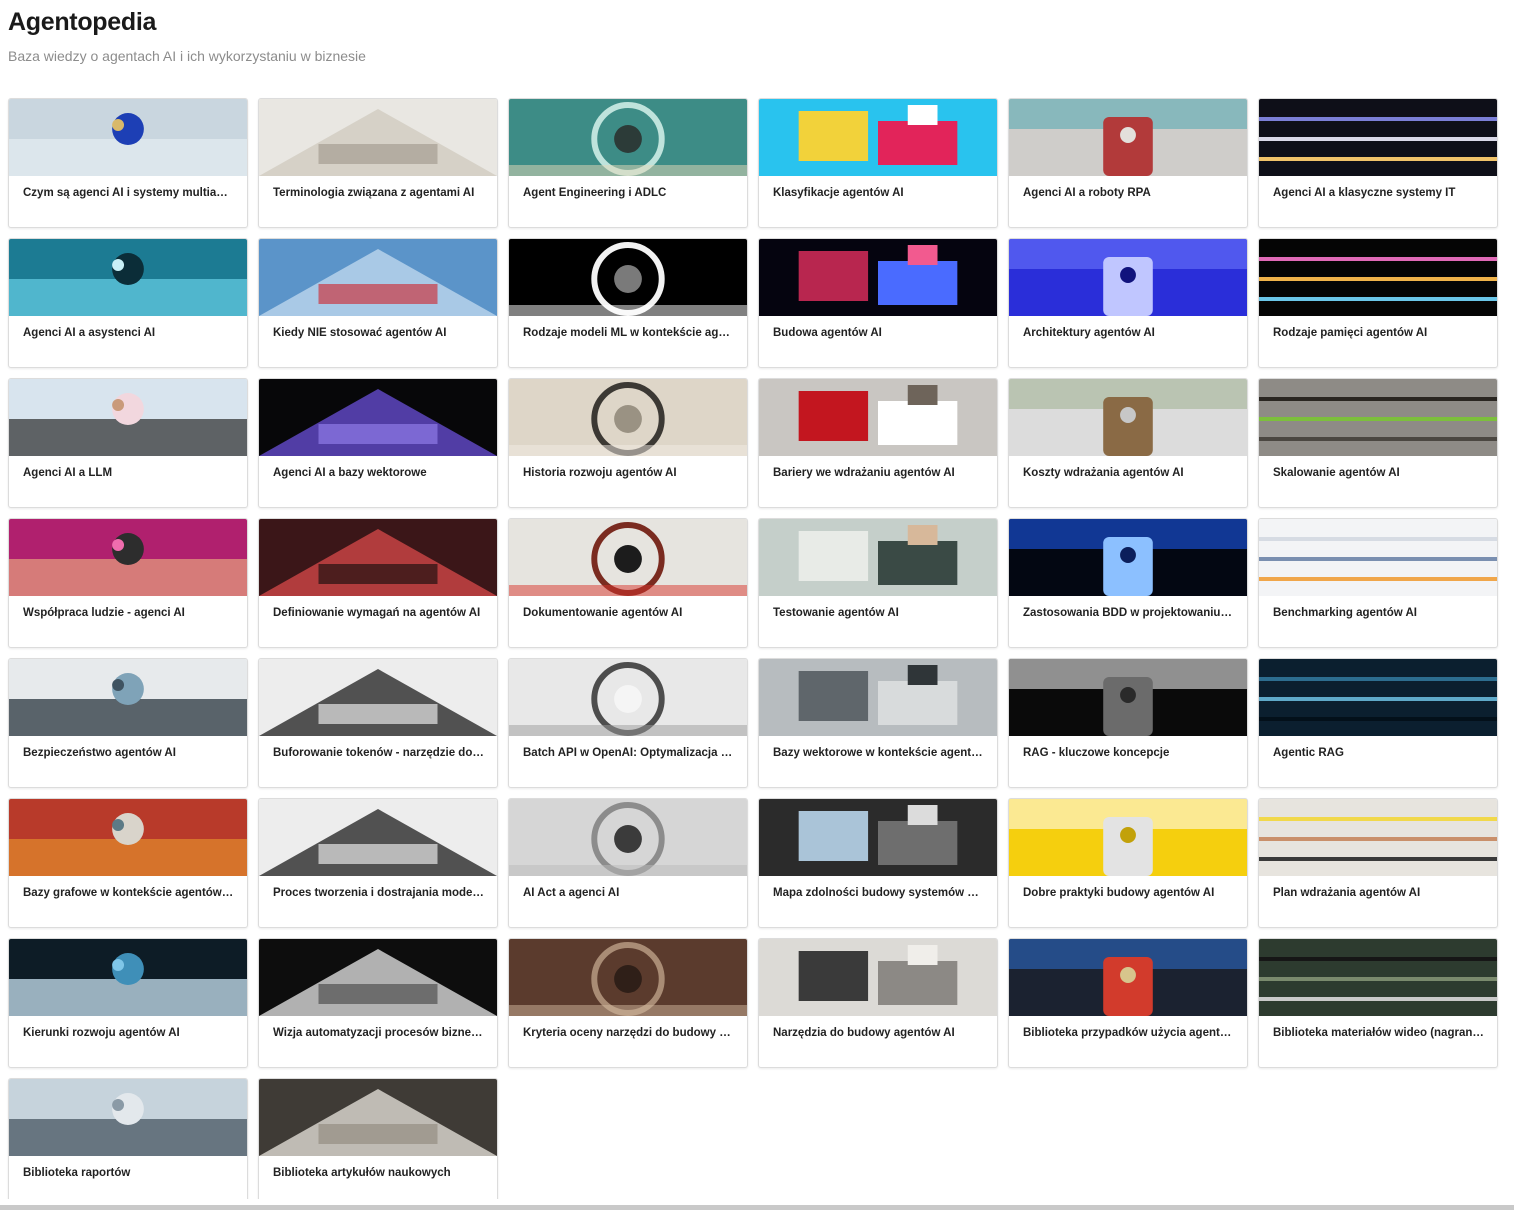  I want to click on knowledge-card: Dokumentowanie agentów AI, so click(628, 583).